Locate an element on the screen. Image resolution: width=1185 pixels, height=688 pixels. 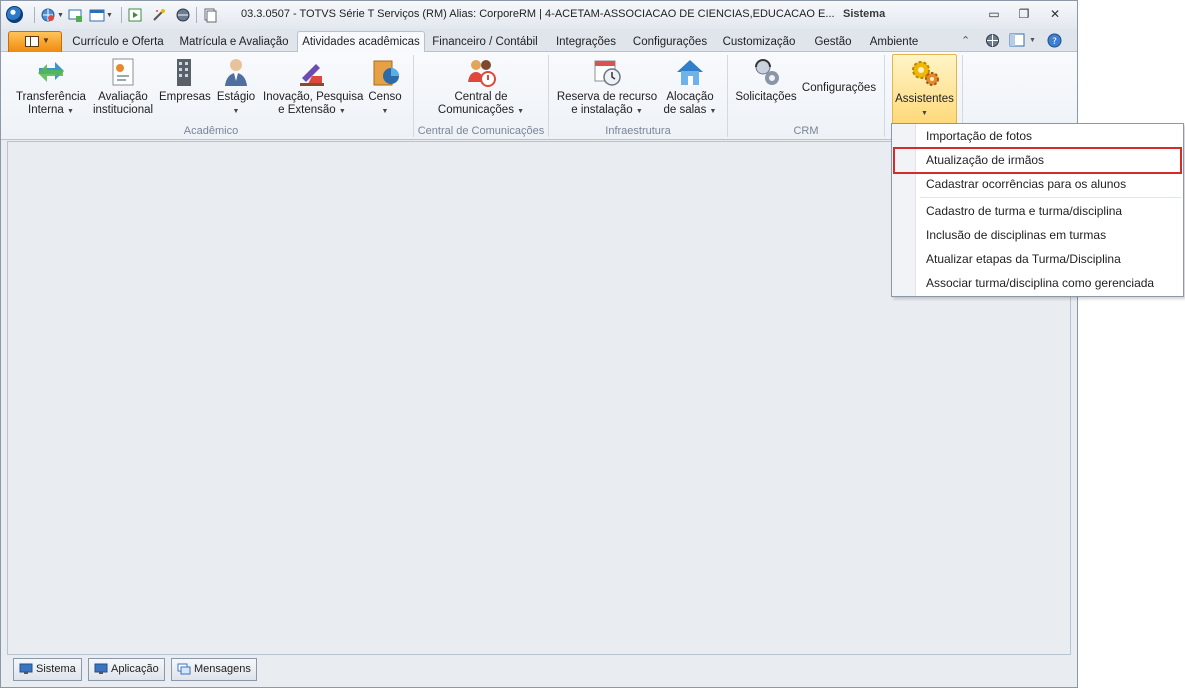
layout-icon is located at coordinates (1017, 40).